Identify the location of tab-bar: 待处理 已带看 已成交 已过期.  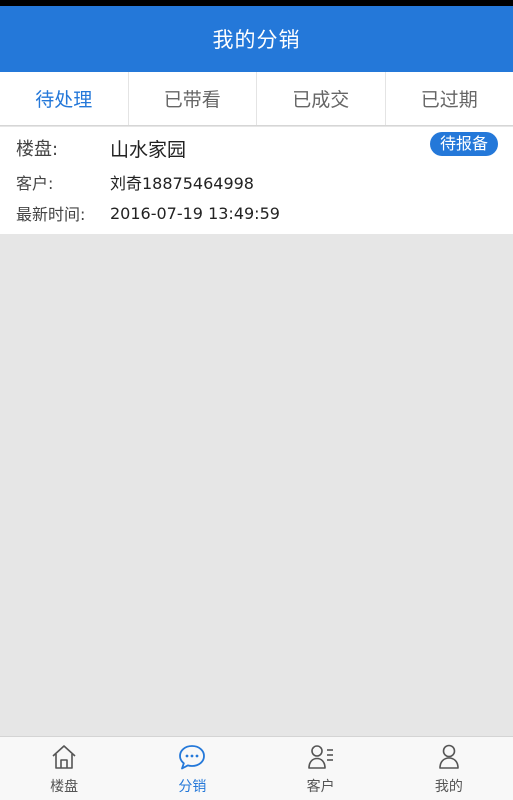
(256, 99).